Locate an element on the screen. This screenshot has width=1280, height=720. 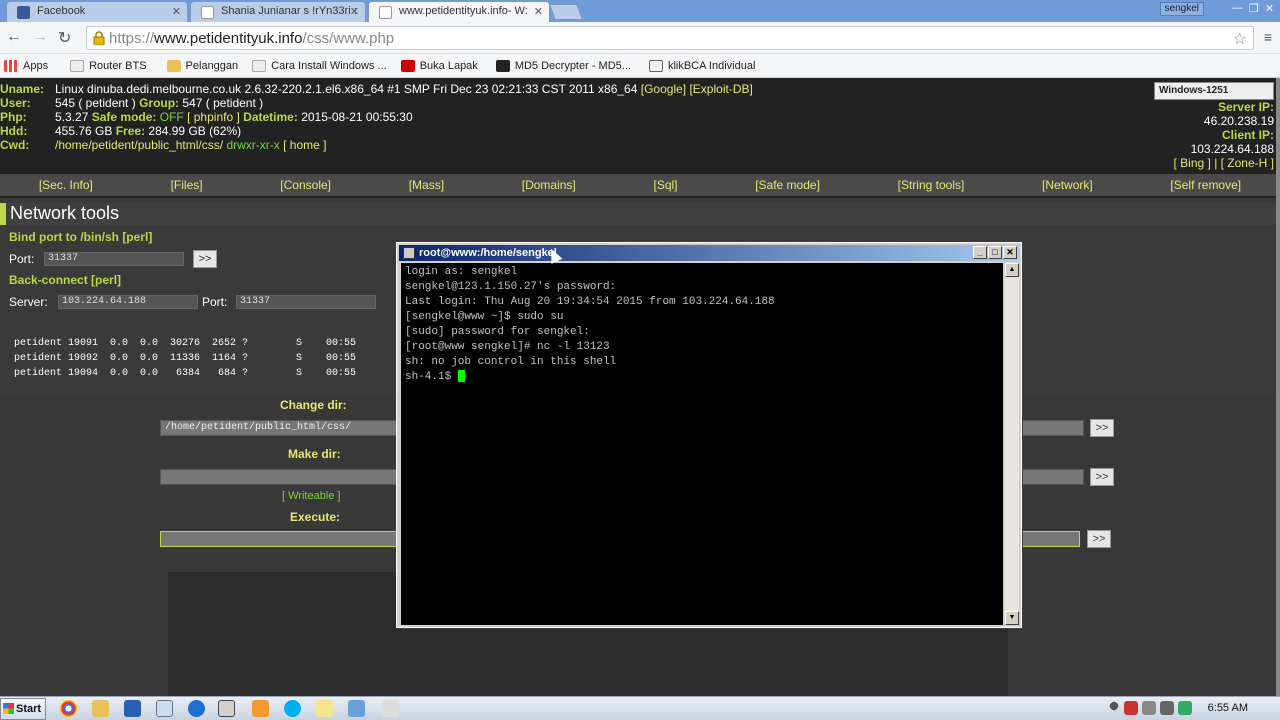
bookmark-klikbca: klikBCA Individual is located at coordinates (705, 65).